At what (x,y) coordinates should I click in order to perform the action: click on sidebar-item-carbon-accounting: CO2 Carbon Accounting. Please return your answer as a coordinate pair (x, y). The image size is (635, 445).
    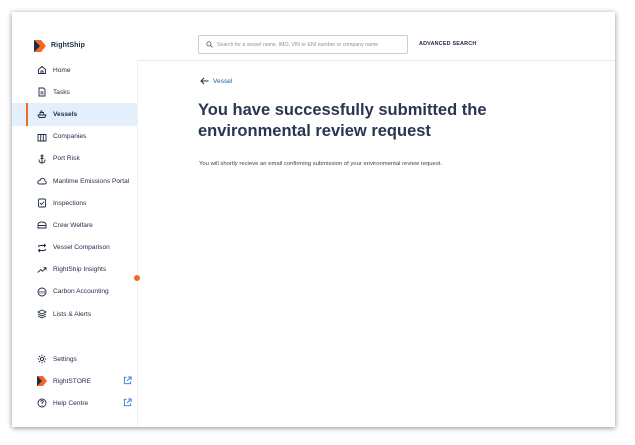
    Looking at the image, I should click on (74, 292).